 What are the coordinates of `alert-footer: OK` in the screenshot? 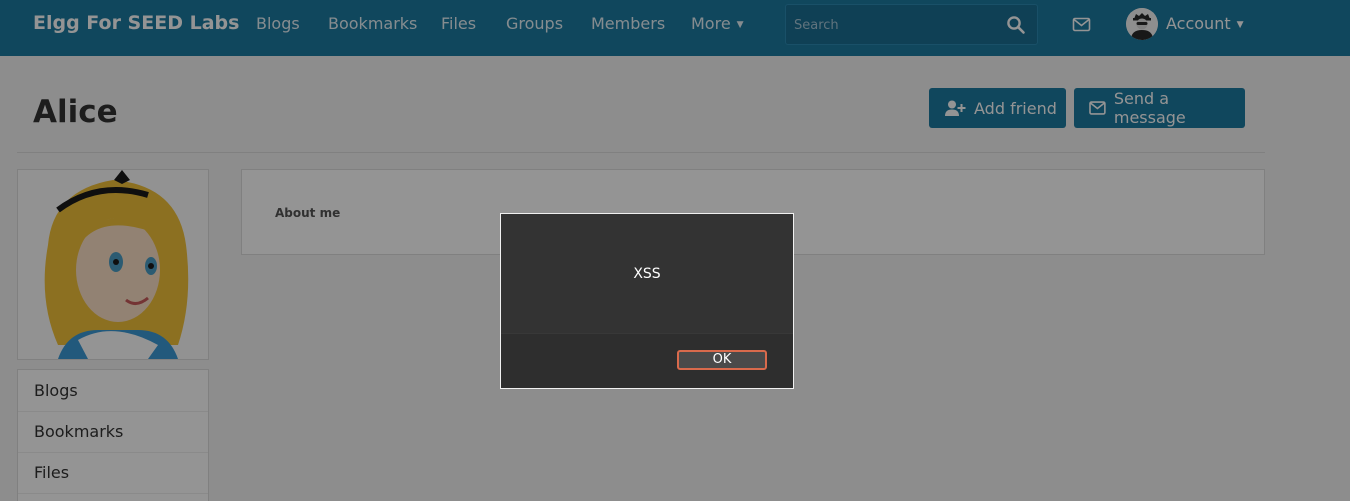 It's located at (647, 360).